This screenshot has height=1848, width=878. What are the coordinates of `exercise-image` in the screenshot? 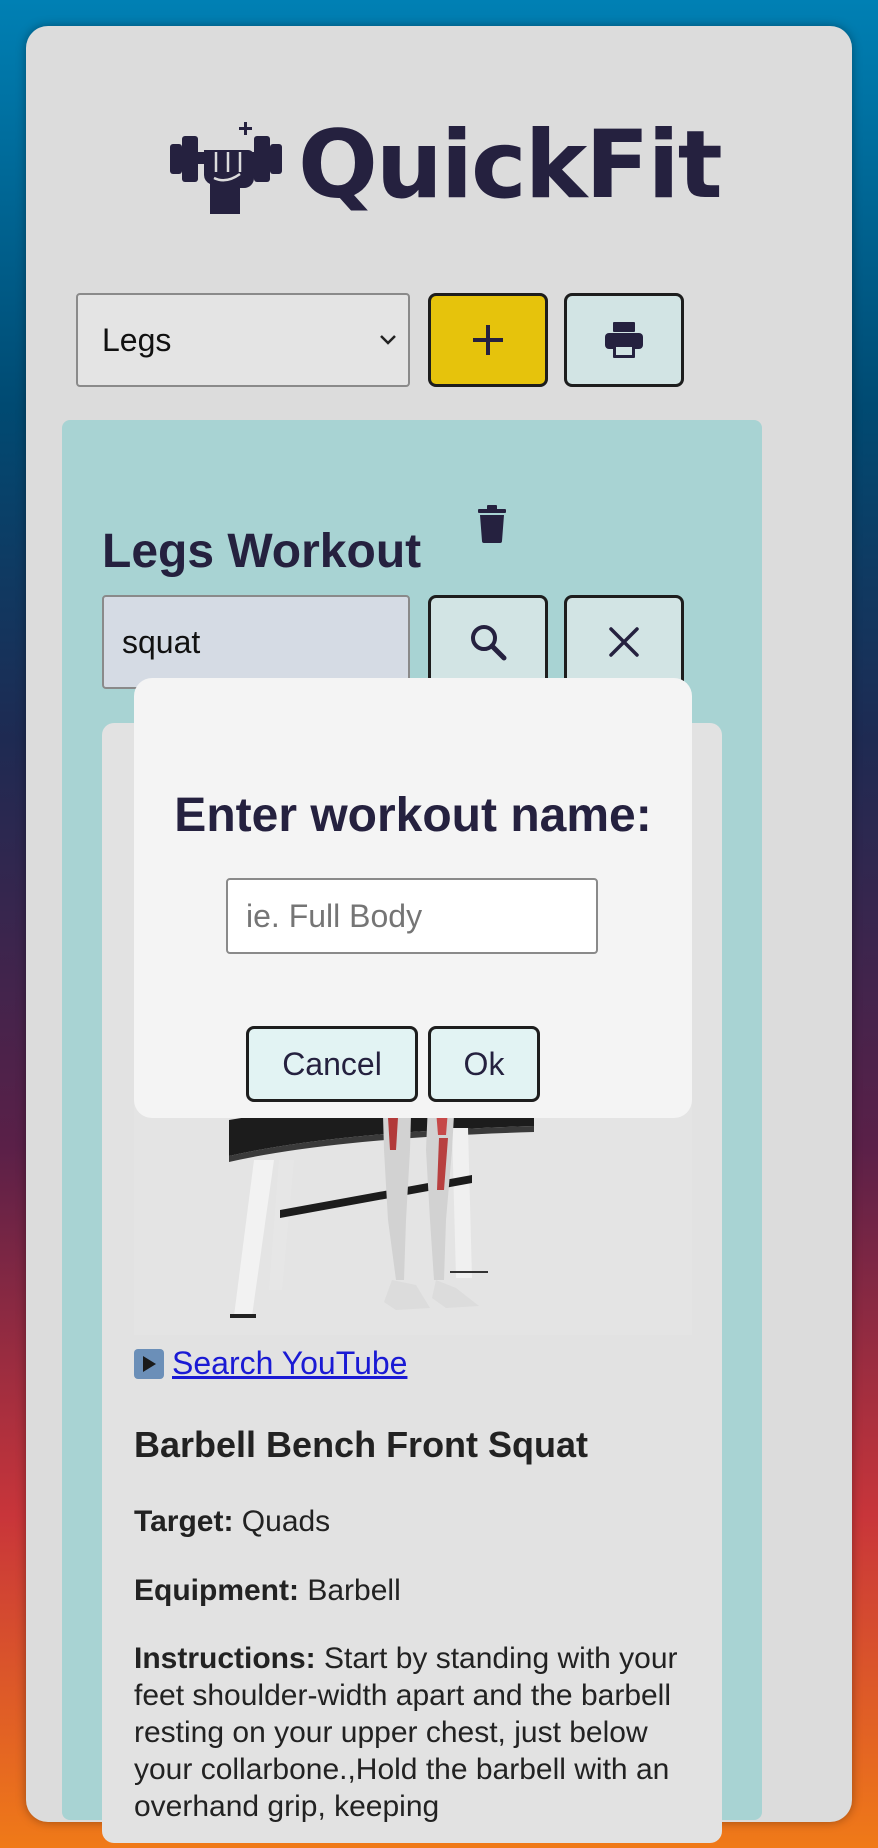 It's located at (413, 1207).